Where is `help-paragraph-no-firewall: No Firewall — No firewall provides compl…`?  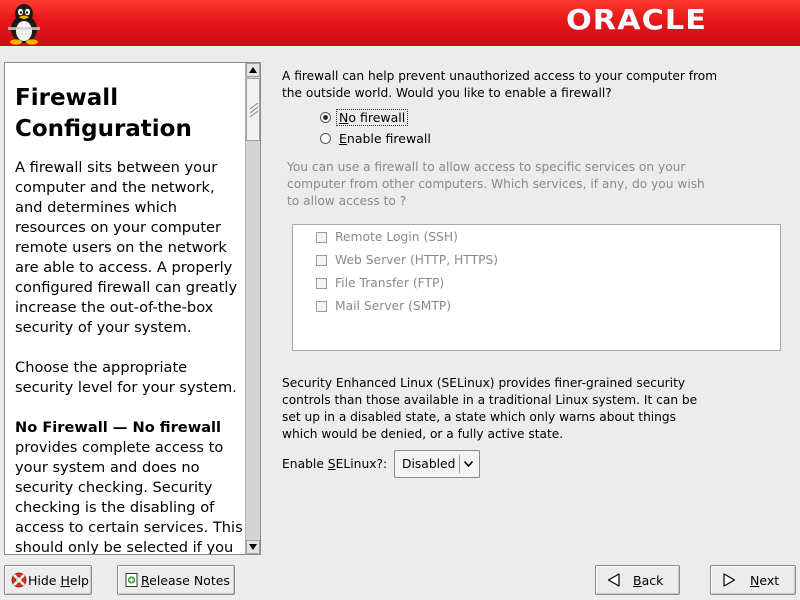 help-paragraph-no-firewall: No Firewall — No firewall provides compl… is located at coordinates (130, 486).